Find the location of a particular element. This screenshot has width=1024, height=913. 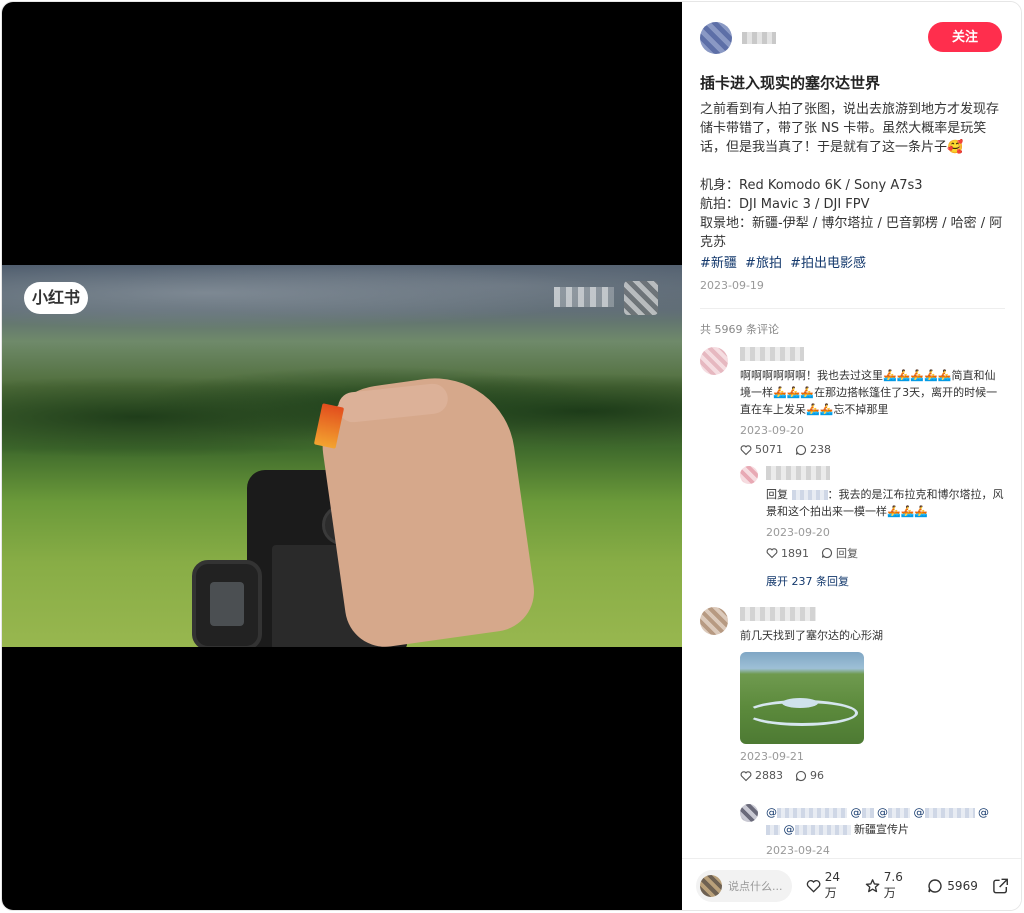

post-date: 2023-09-19 is located at coordinates (732, 285).